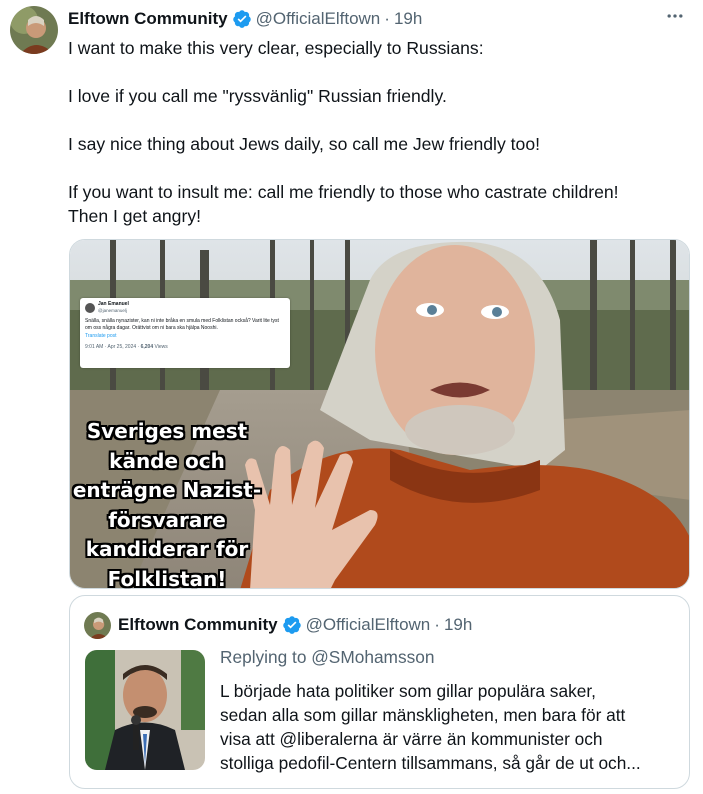 This screenshot has width=703, height=794. Describe the element at coordinates (327, 657) in the screenshot. I see `replying-to: Replying to @SMohamsson` at that location.